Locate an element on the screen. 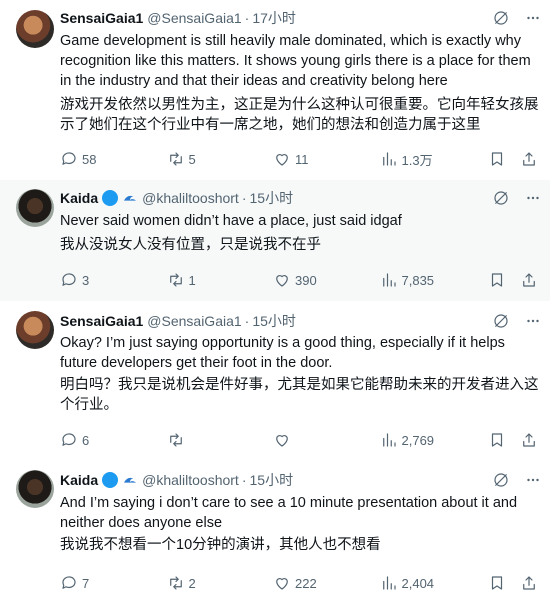  reply-button: 7 is located at coordinates (113, 583).